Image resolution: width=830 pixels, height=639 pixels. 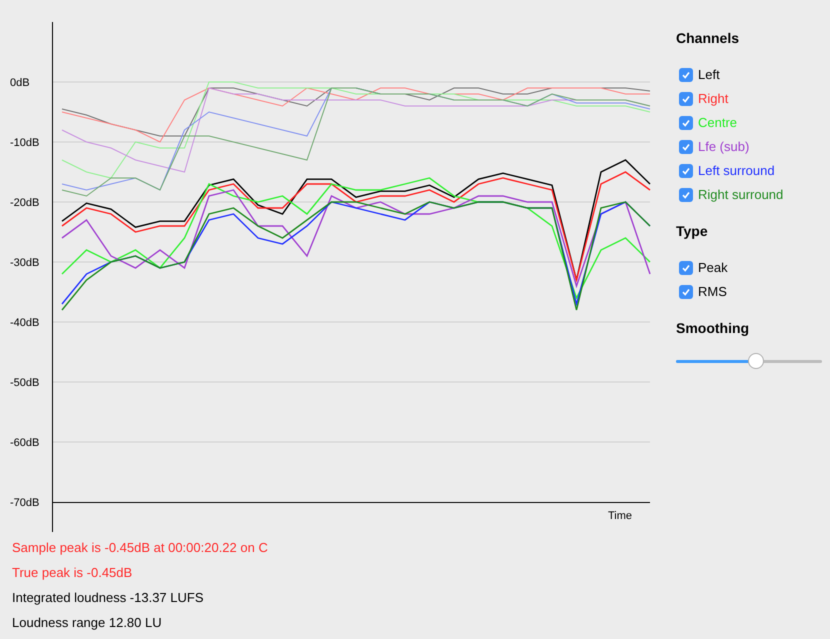 I want to click on readout-text: Integrated loudness -13.37 LUFS, so click(x=108, y=597).